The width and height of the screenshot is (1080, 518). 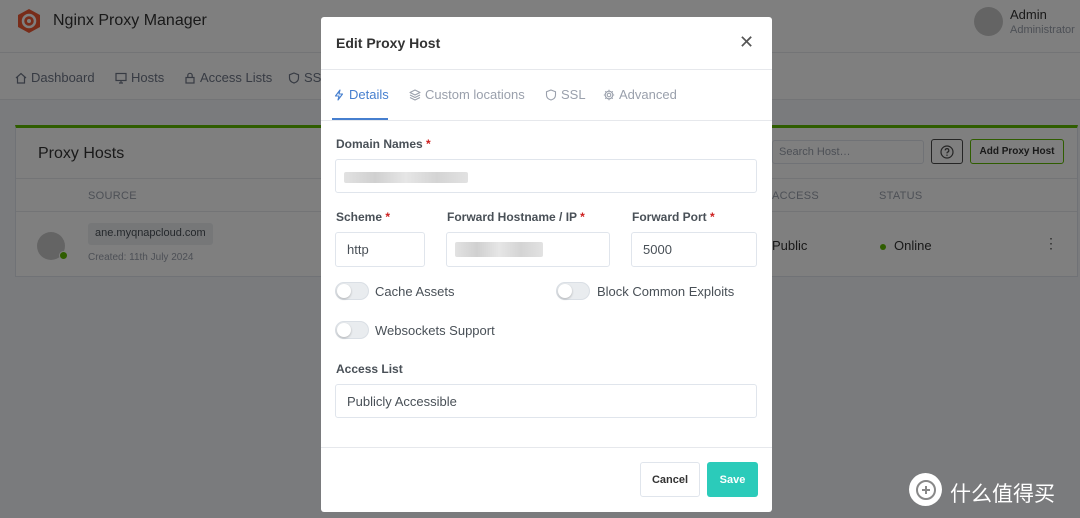 I want to click on tab-ssl-label: SSL, so click(x=573, y=94).